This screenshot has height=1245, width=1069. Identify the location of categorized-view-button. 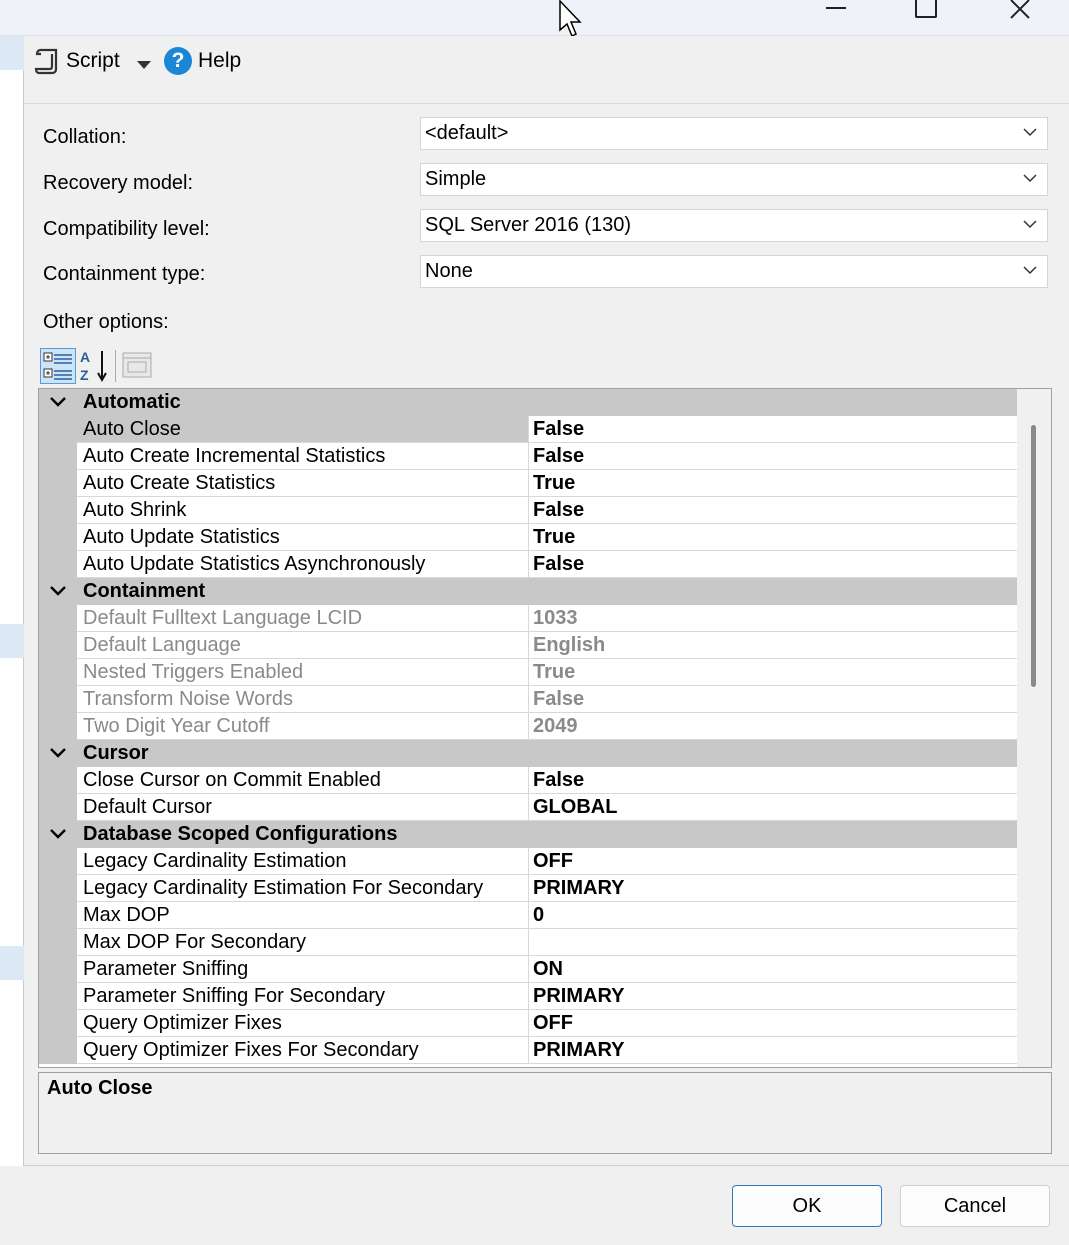
(58, 366).